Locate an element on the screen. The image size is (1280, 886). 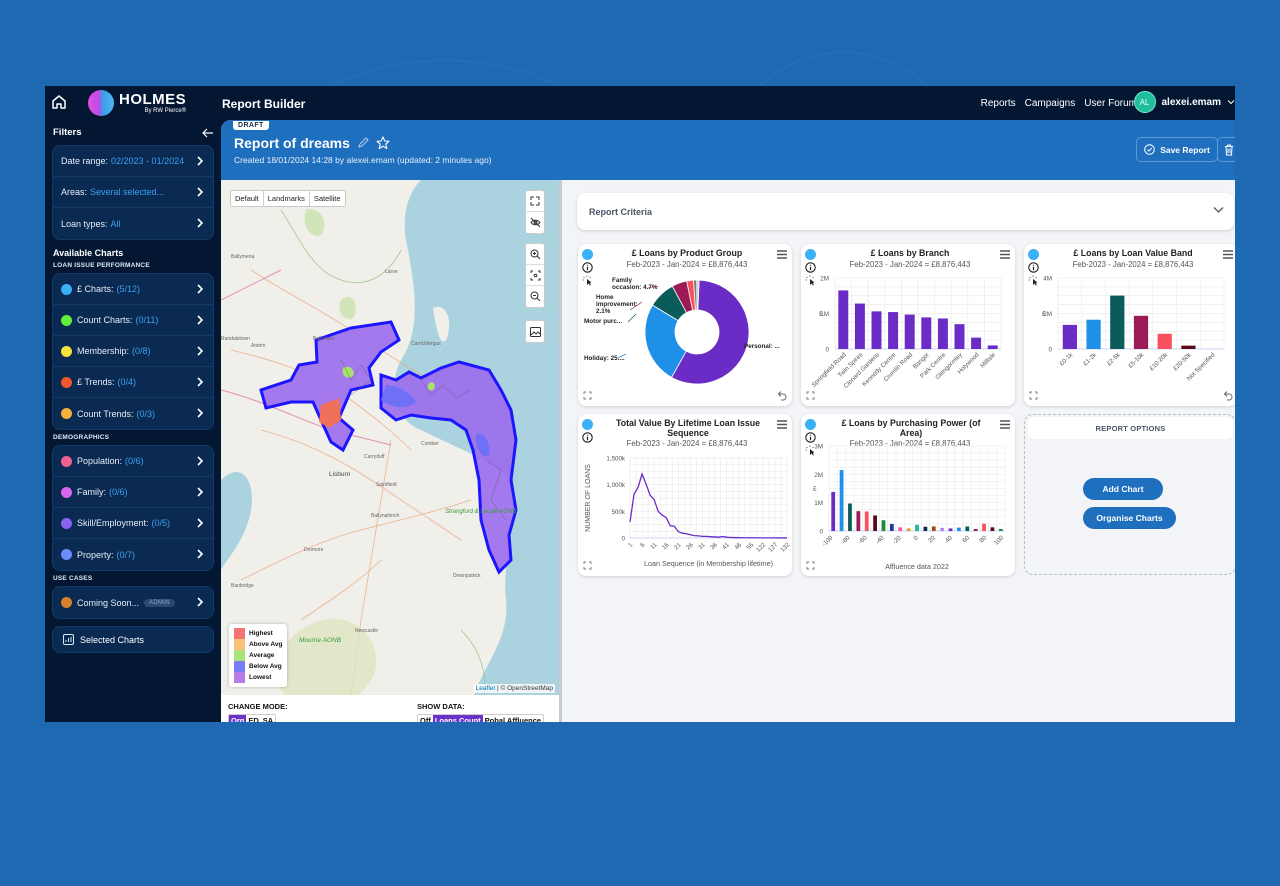
home-icon is located at coordinates (59, 102).